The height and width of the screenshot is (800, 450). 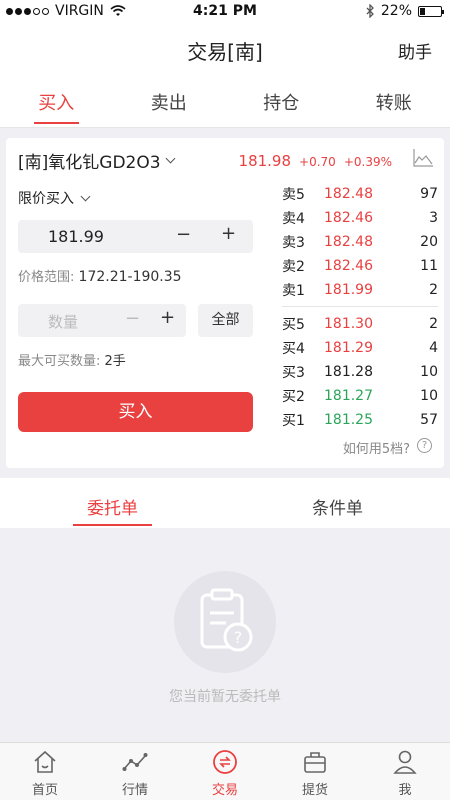 What do you see at coordinates (396, 11) in the screenshot?
I see `battery-percent: 22%` at bounding box center [396, 11].